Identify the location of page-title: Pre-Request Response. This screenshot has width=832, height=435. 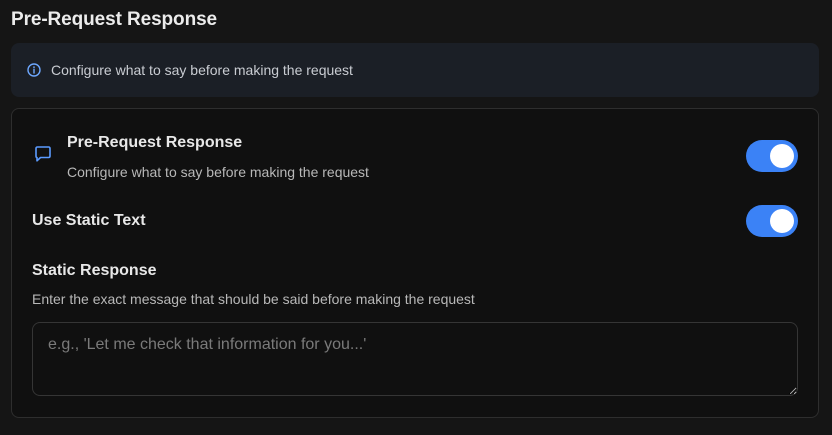
(114, 19).